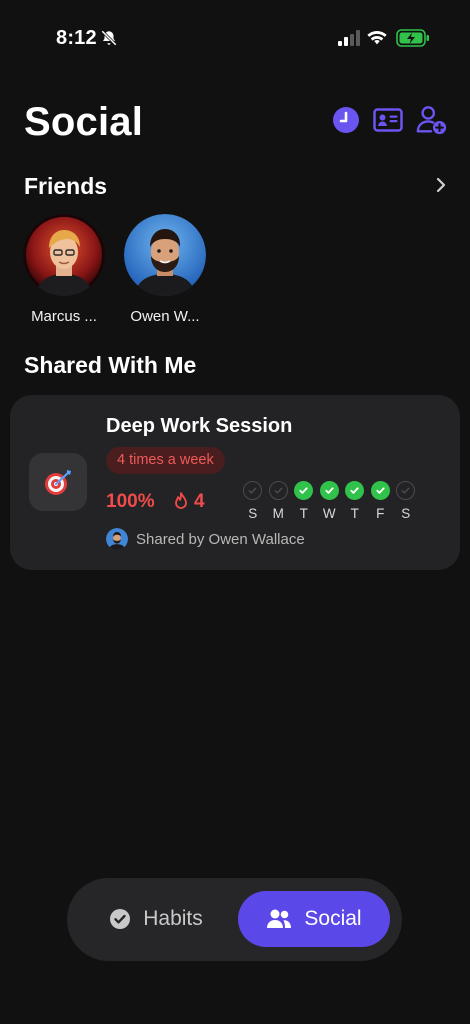 The image size is (470, 1024). Describe the element at coordinates (234, 919) in the screenshot. I see `tab-bar: Habits Social` at that location.